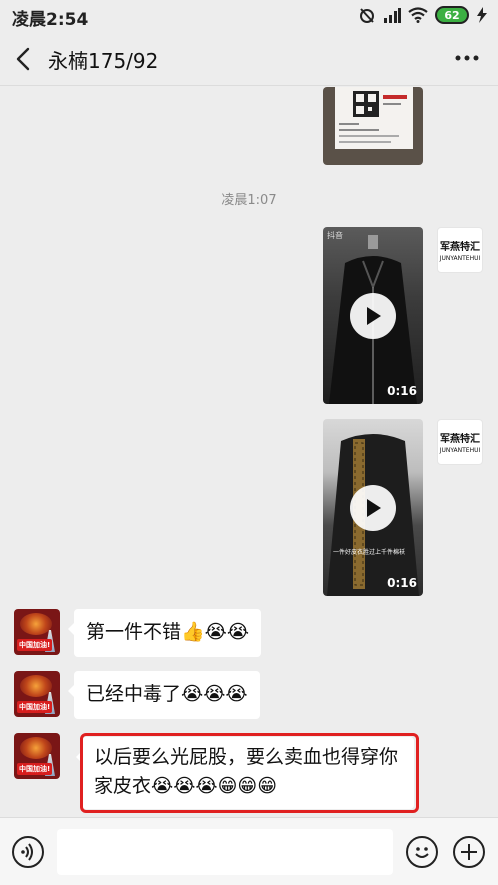 This screenshot has width=498, height=885. I want to click on status-time: 凌晨2:54, so click(50, 20).